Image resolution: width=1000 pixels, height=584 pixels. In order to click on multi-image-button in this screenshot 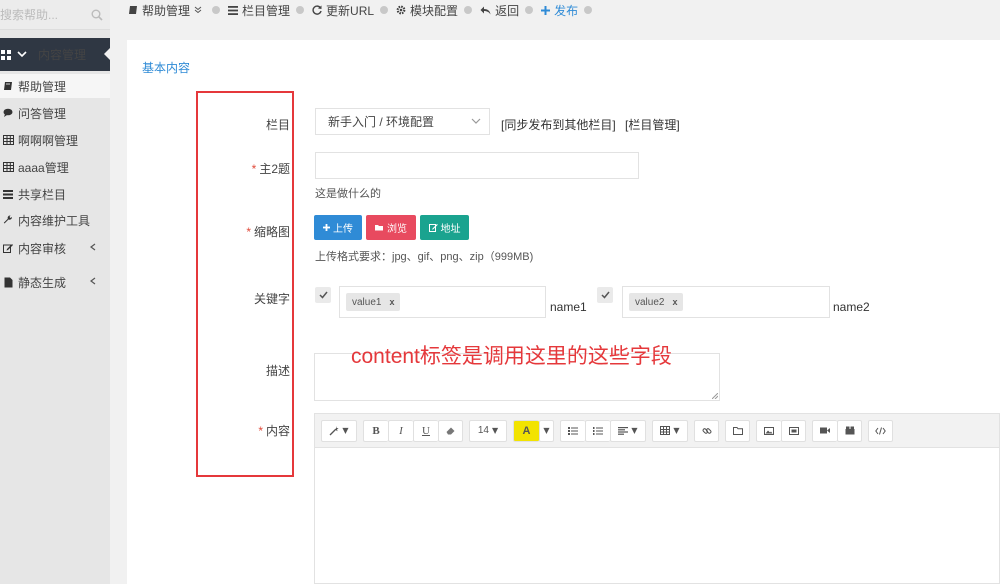, I will do `click(793, 430)`.